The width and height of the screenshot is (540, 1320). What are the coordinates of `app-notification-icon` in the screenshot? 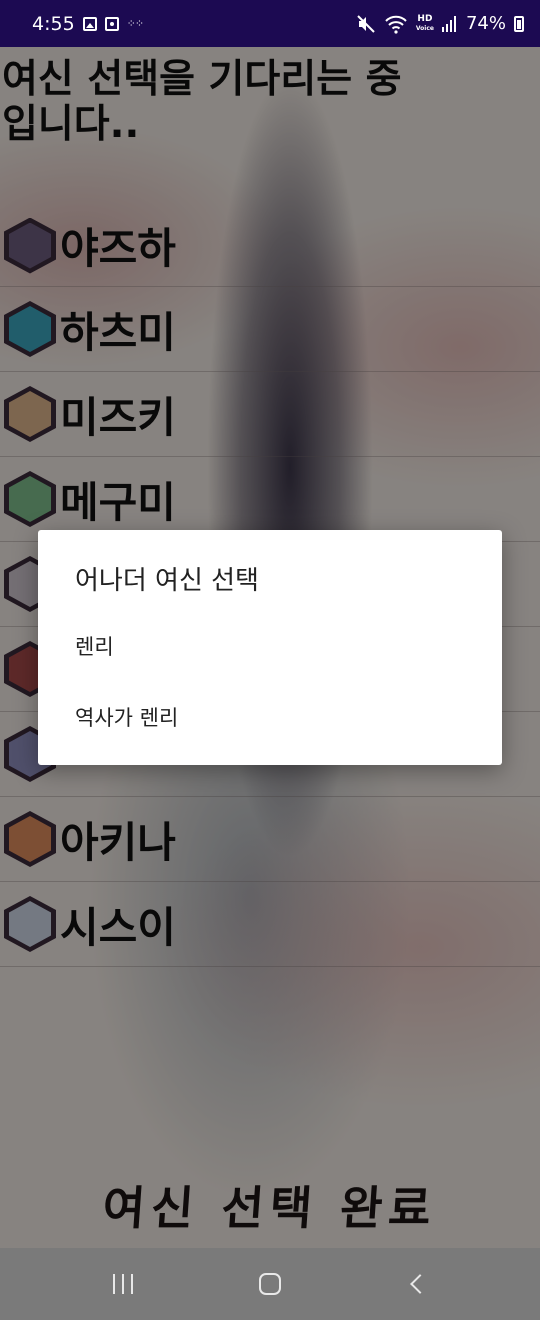 It's located at (111, 23).